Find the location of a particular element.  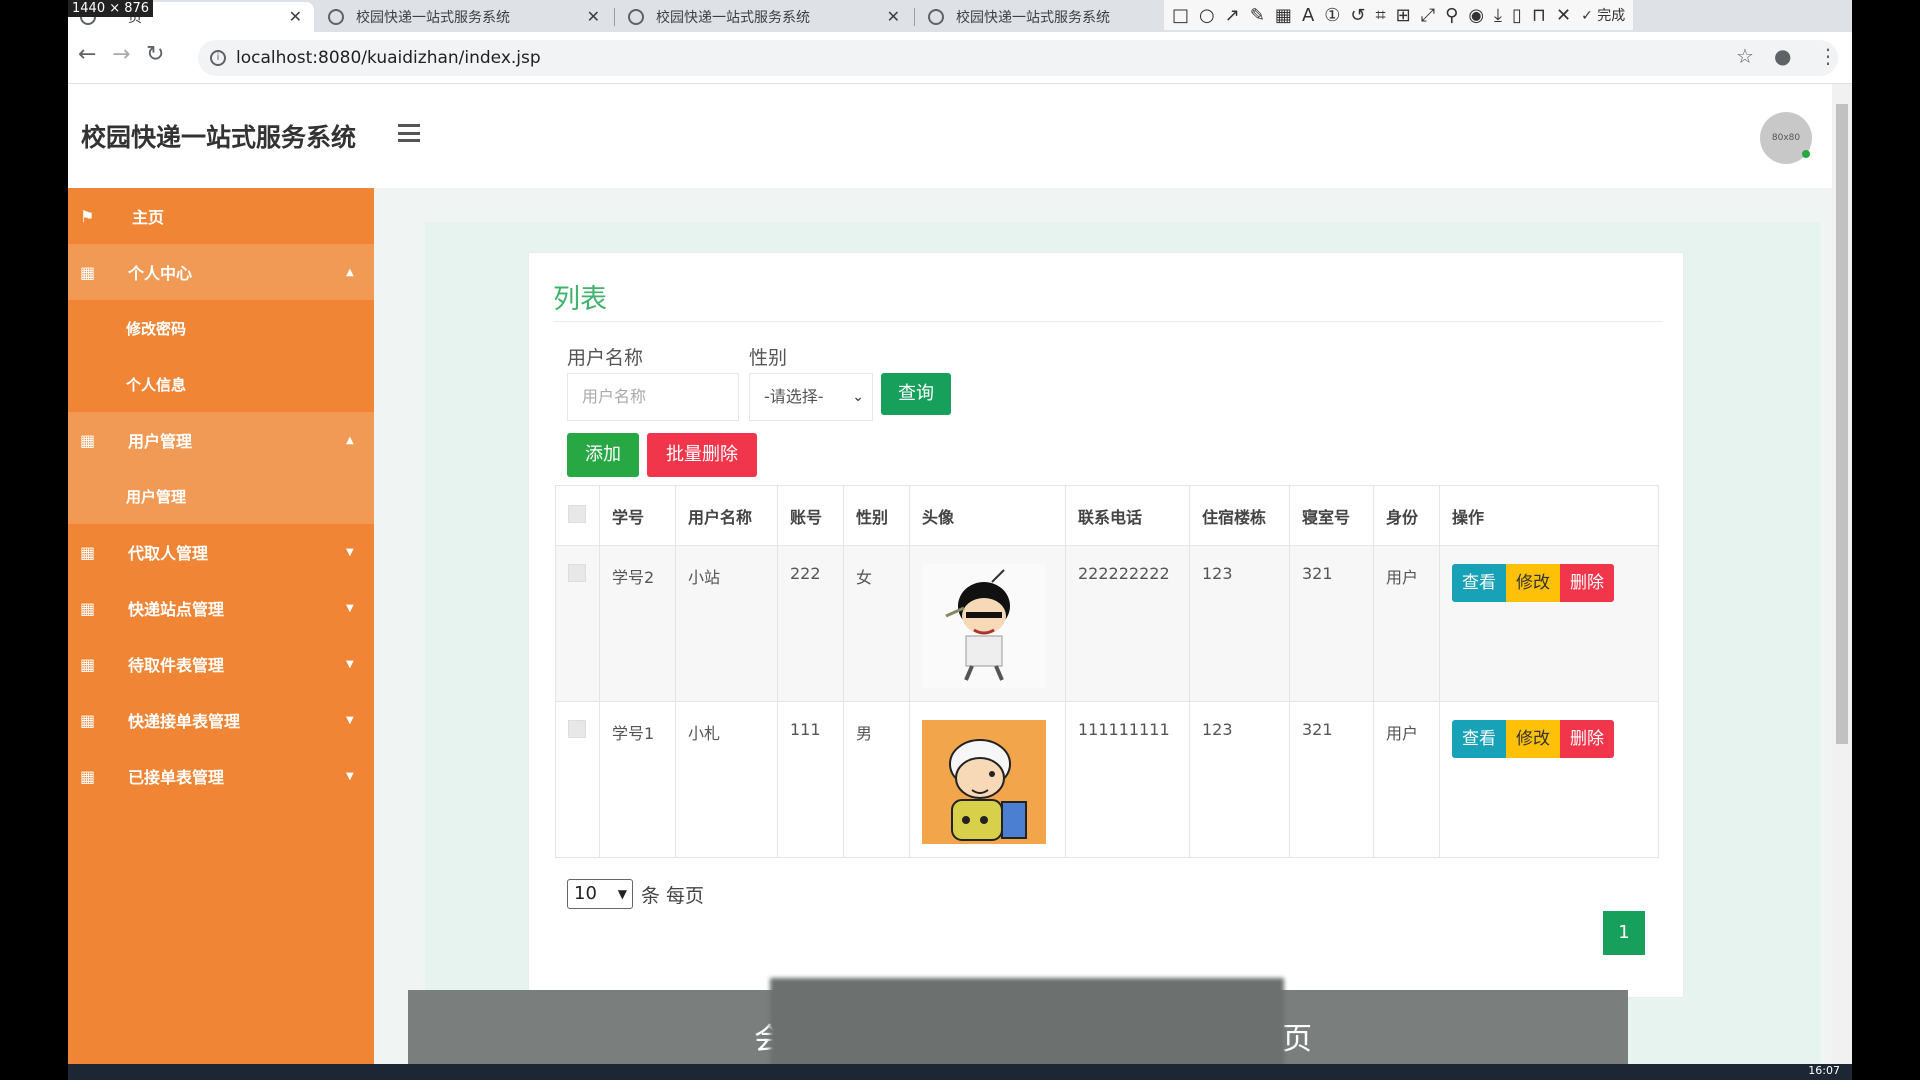

tab-4: 校园快递一站式服务系统 is located at coordinates (1041, 17).